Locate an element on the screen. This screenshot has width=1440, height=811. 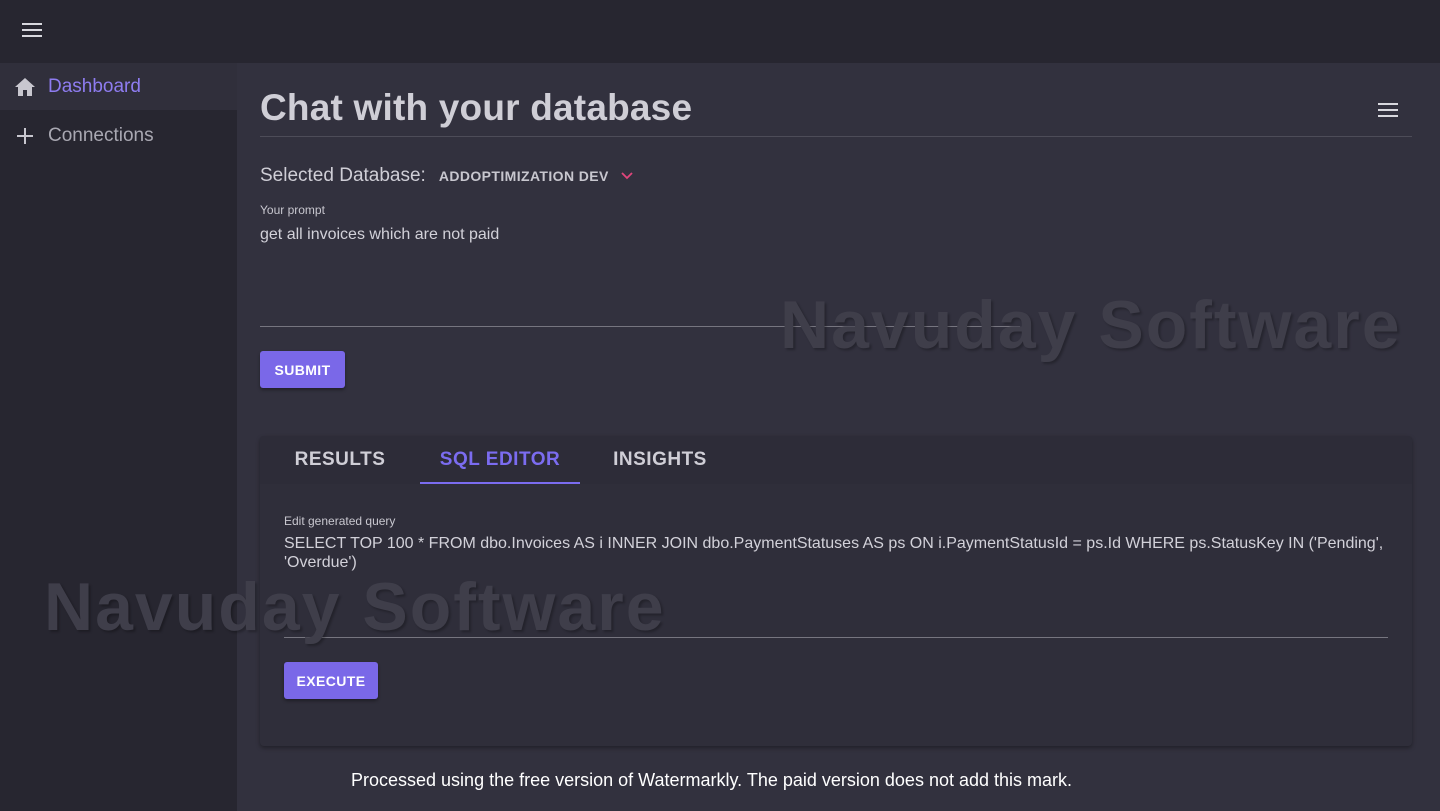
query-label: Edit generated query is located at coordinates (340, 521).